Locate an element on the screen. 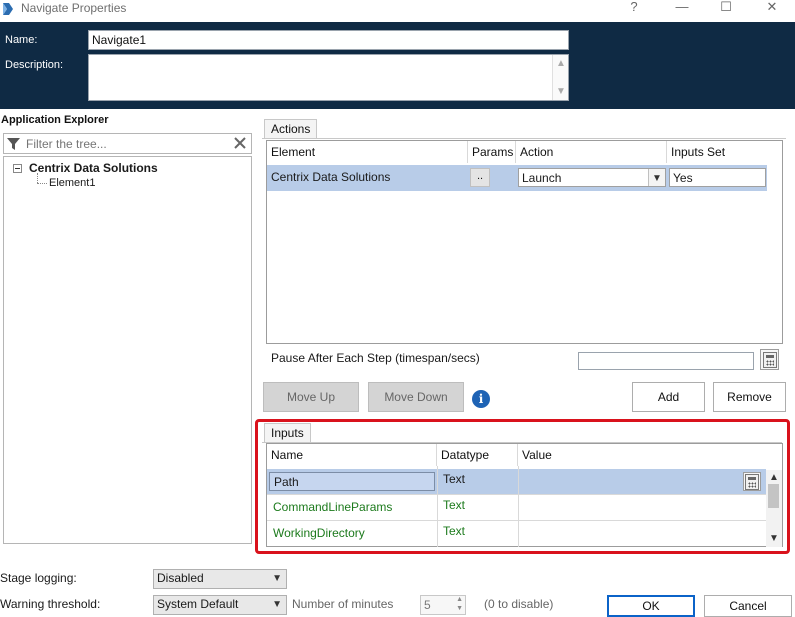 This screenshot has width=795, height=617. collapse-icon is located at coordinates (17, 168).